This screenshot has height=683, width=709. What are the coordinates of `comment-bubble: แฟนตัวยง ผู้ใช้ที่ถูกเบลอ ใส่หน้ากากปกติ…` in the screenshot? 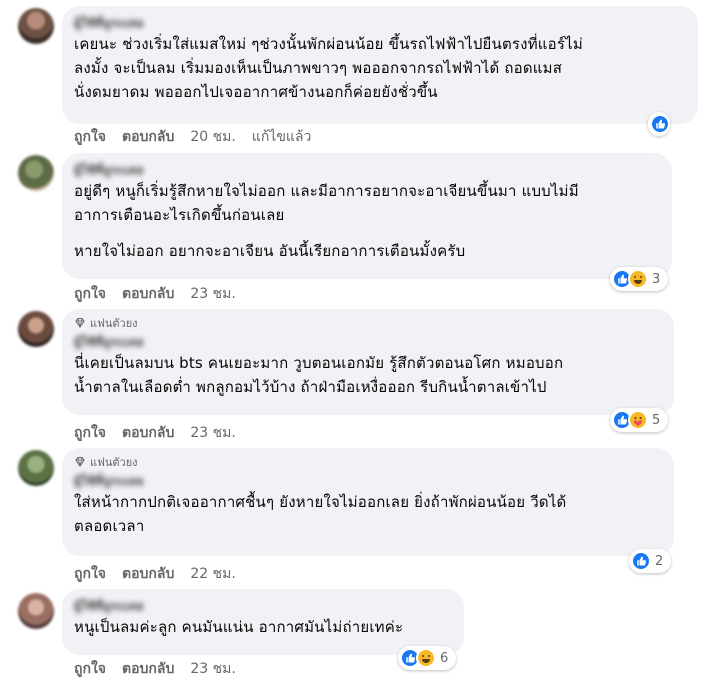 It's located at (368, 502).